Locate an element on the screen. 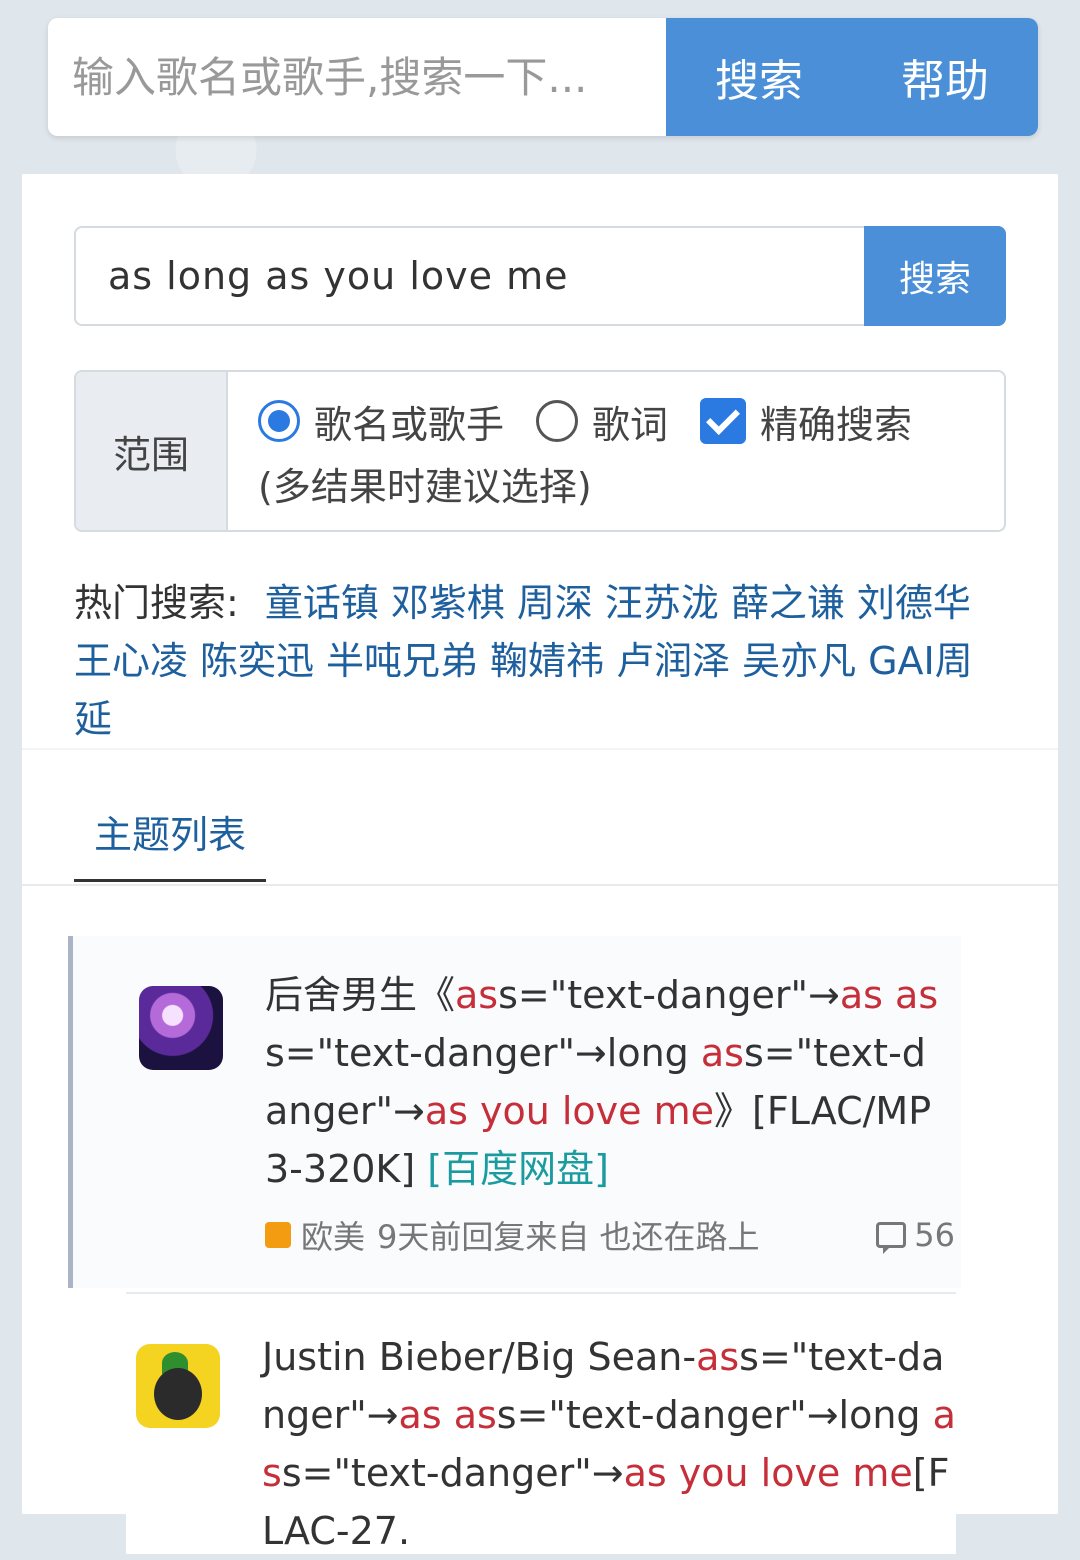  query-row: as long as you love me 搜索 is located at coordinates (540, 276).